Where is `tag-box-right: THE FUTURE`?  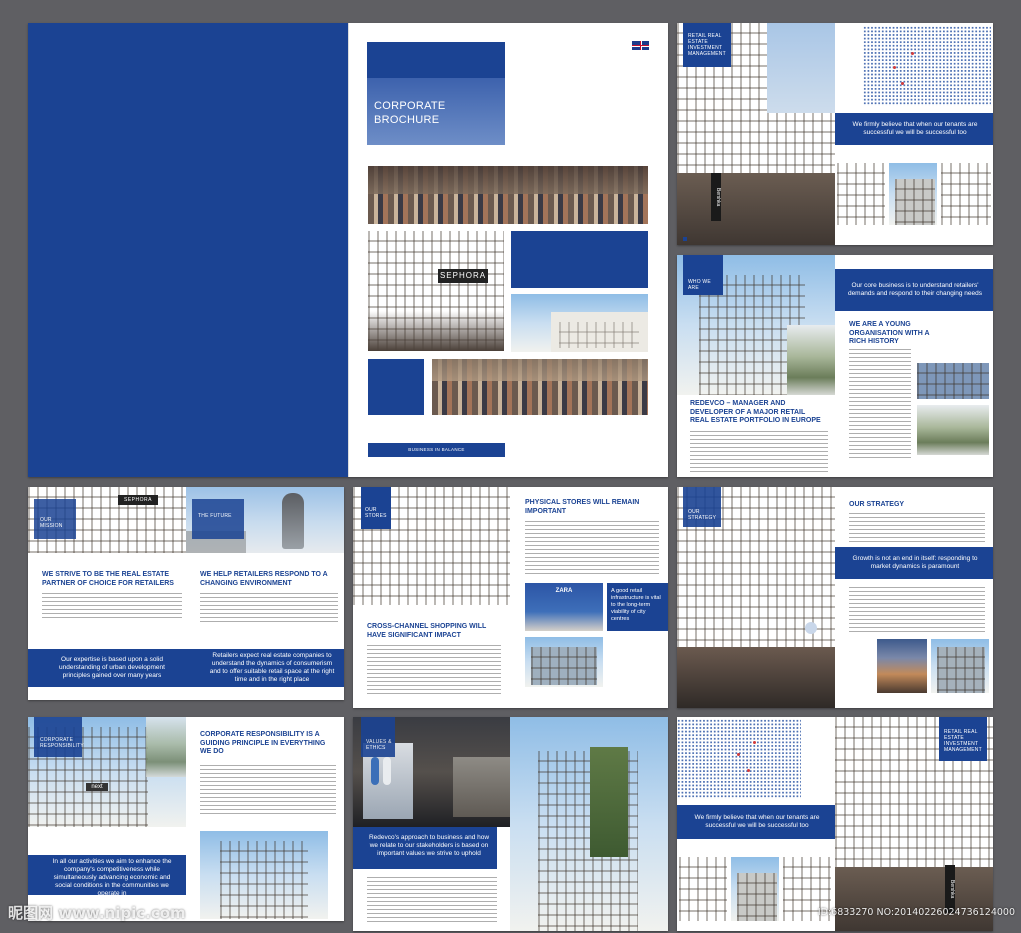
tag-box-right: THE FUTURE is located at coordinates (218, 519).